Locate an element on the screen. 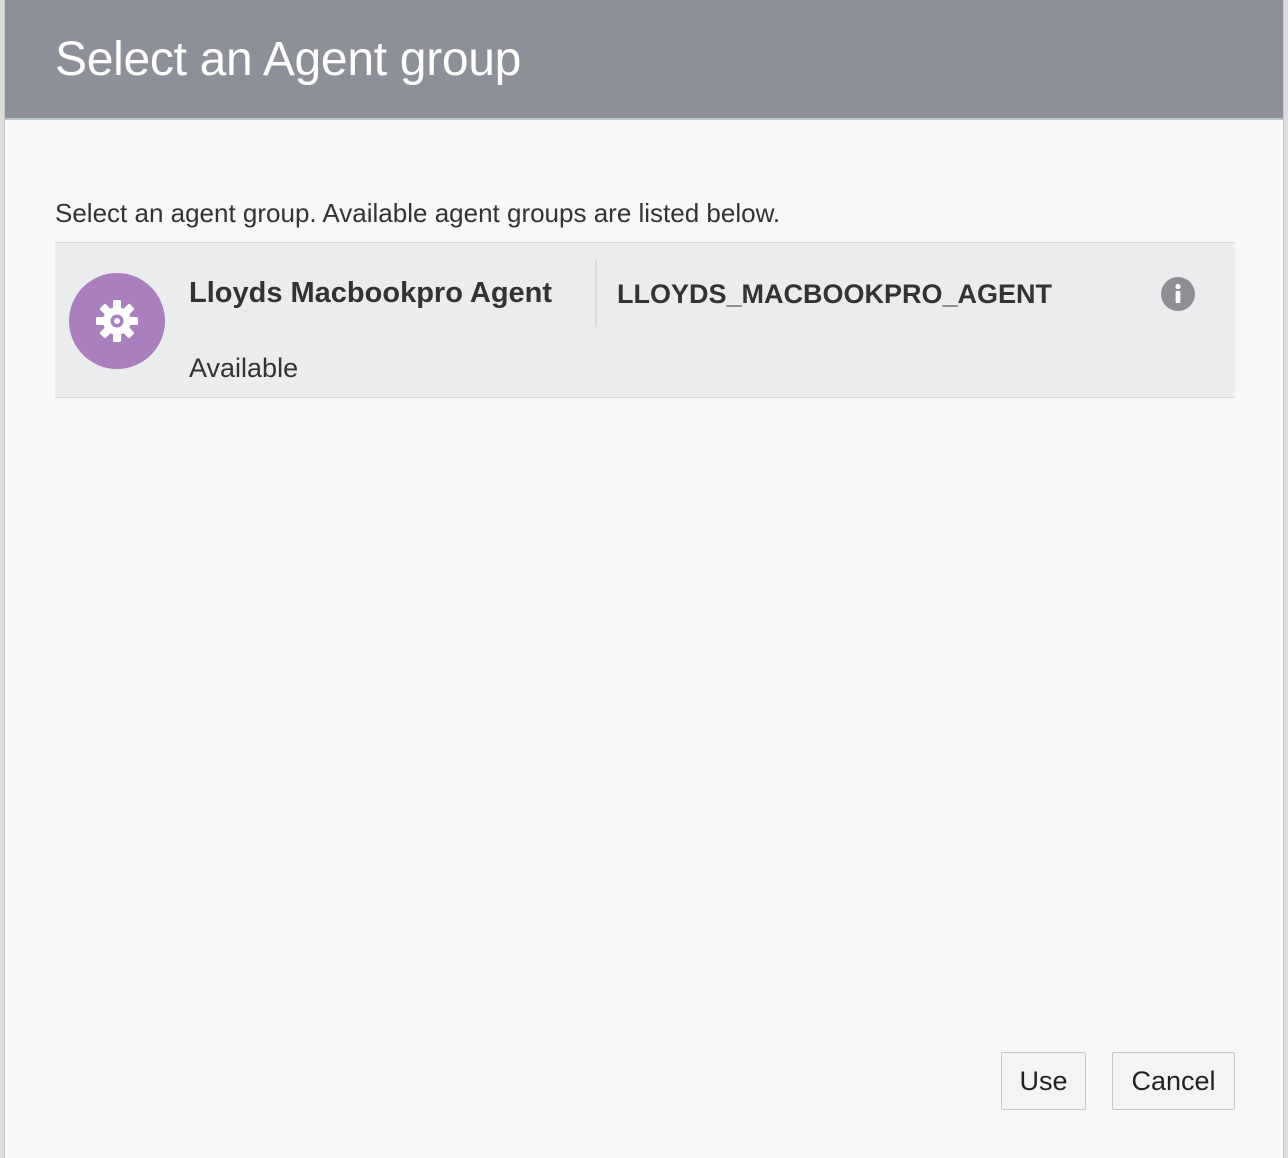 Image resolution: width=1288 pixels, height=1158 pixels. cancel-button: Cancel is located at coordinates (1173, 1081).